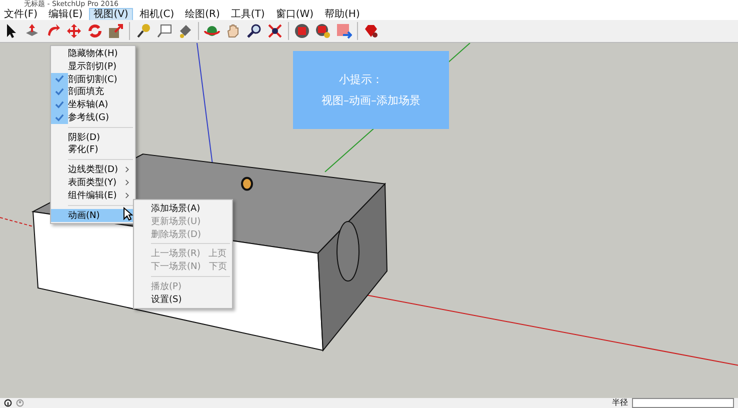 This screenshot has height=408, width=738. I want to click on tip-title: 小提示：, so click(361, 79).